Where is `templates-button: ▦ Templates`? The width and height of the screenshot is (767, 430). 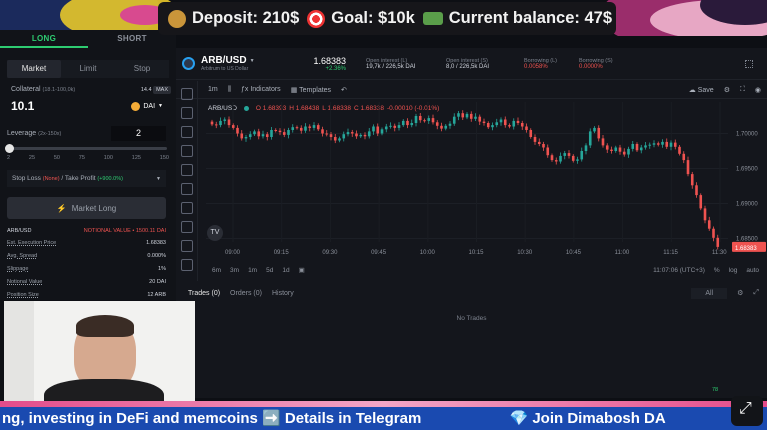
templates-button: ▦ Templates is located at coordinates (311, 90).